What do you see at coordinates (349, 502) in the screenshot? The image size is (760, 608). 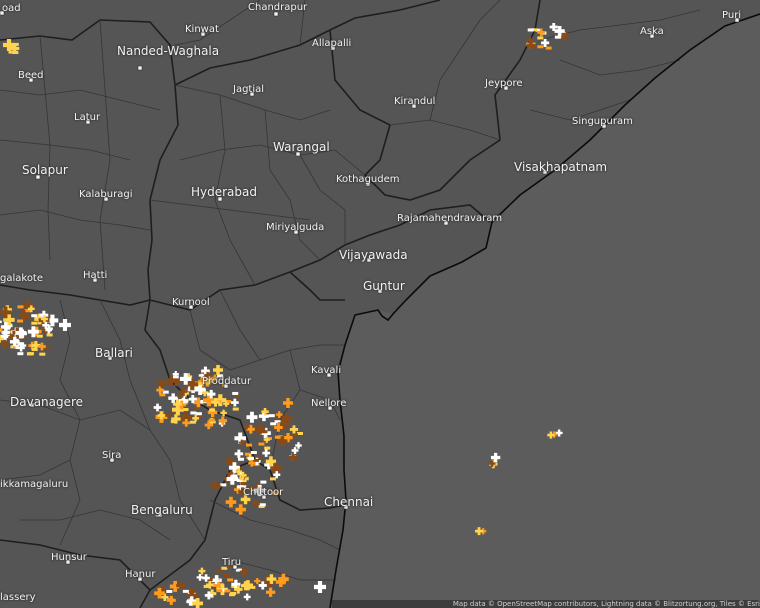 I see `city-label: Chennai` at bounding box center [349, 502].